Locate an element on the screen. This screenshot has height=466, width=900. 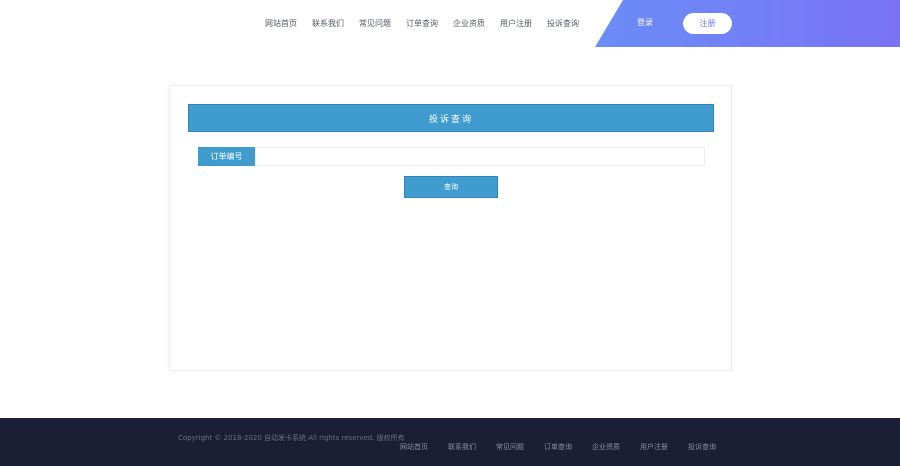
nav-qualification-link: 企业资质 is located at coordinates (469, 23).